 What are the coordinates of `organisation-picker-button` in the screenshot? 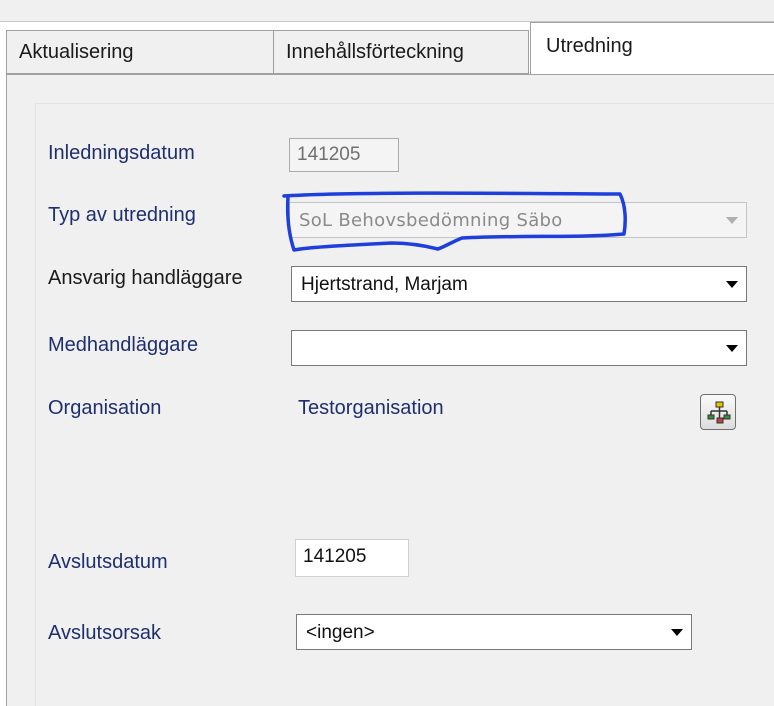 It's located at (718, 412).